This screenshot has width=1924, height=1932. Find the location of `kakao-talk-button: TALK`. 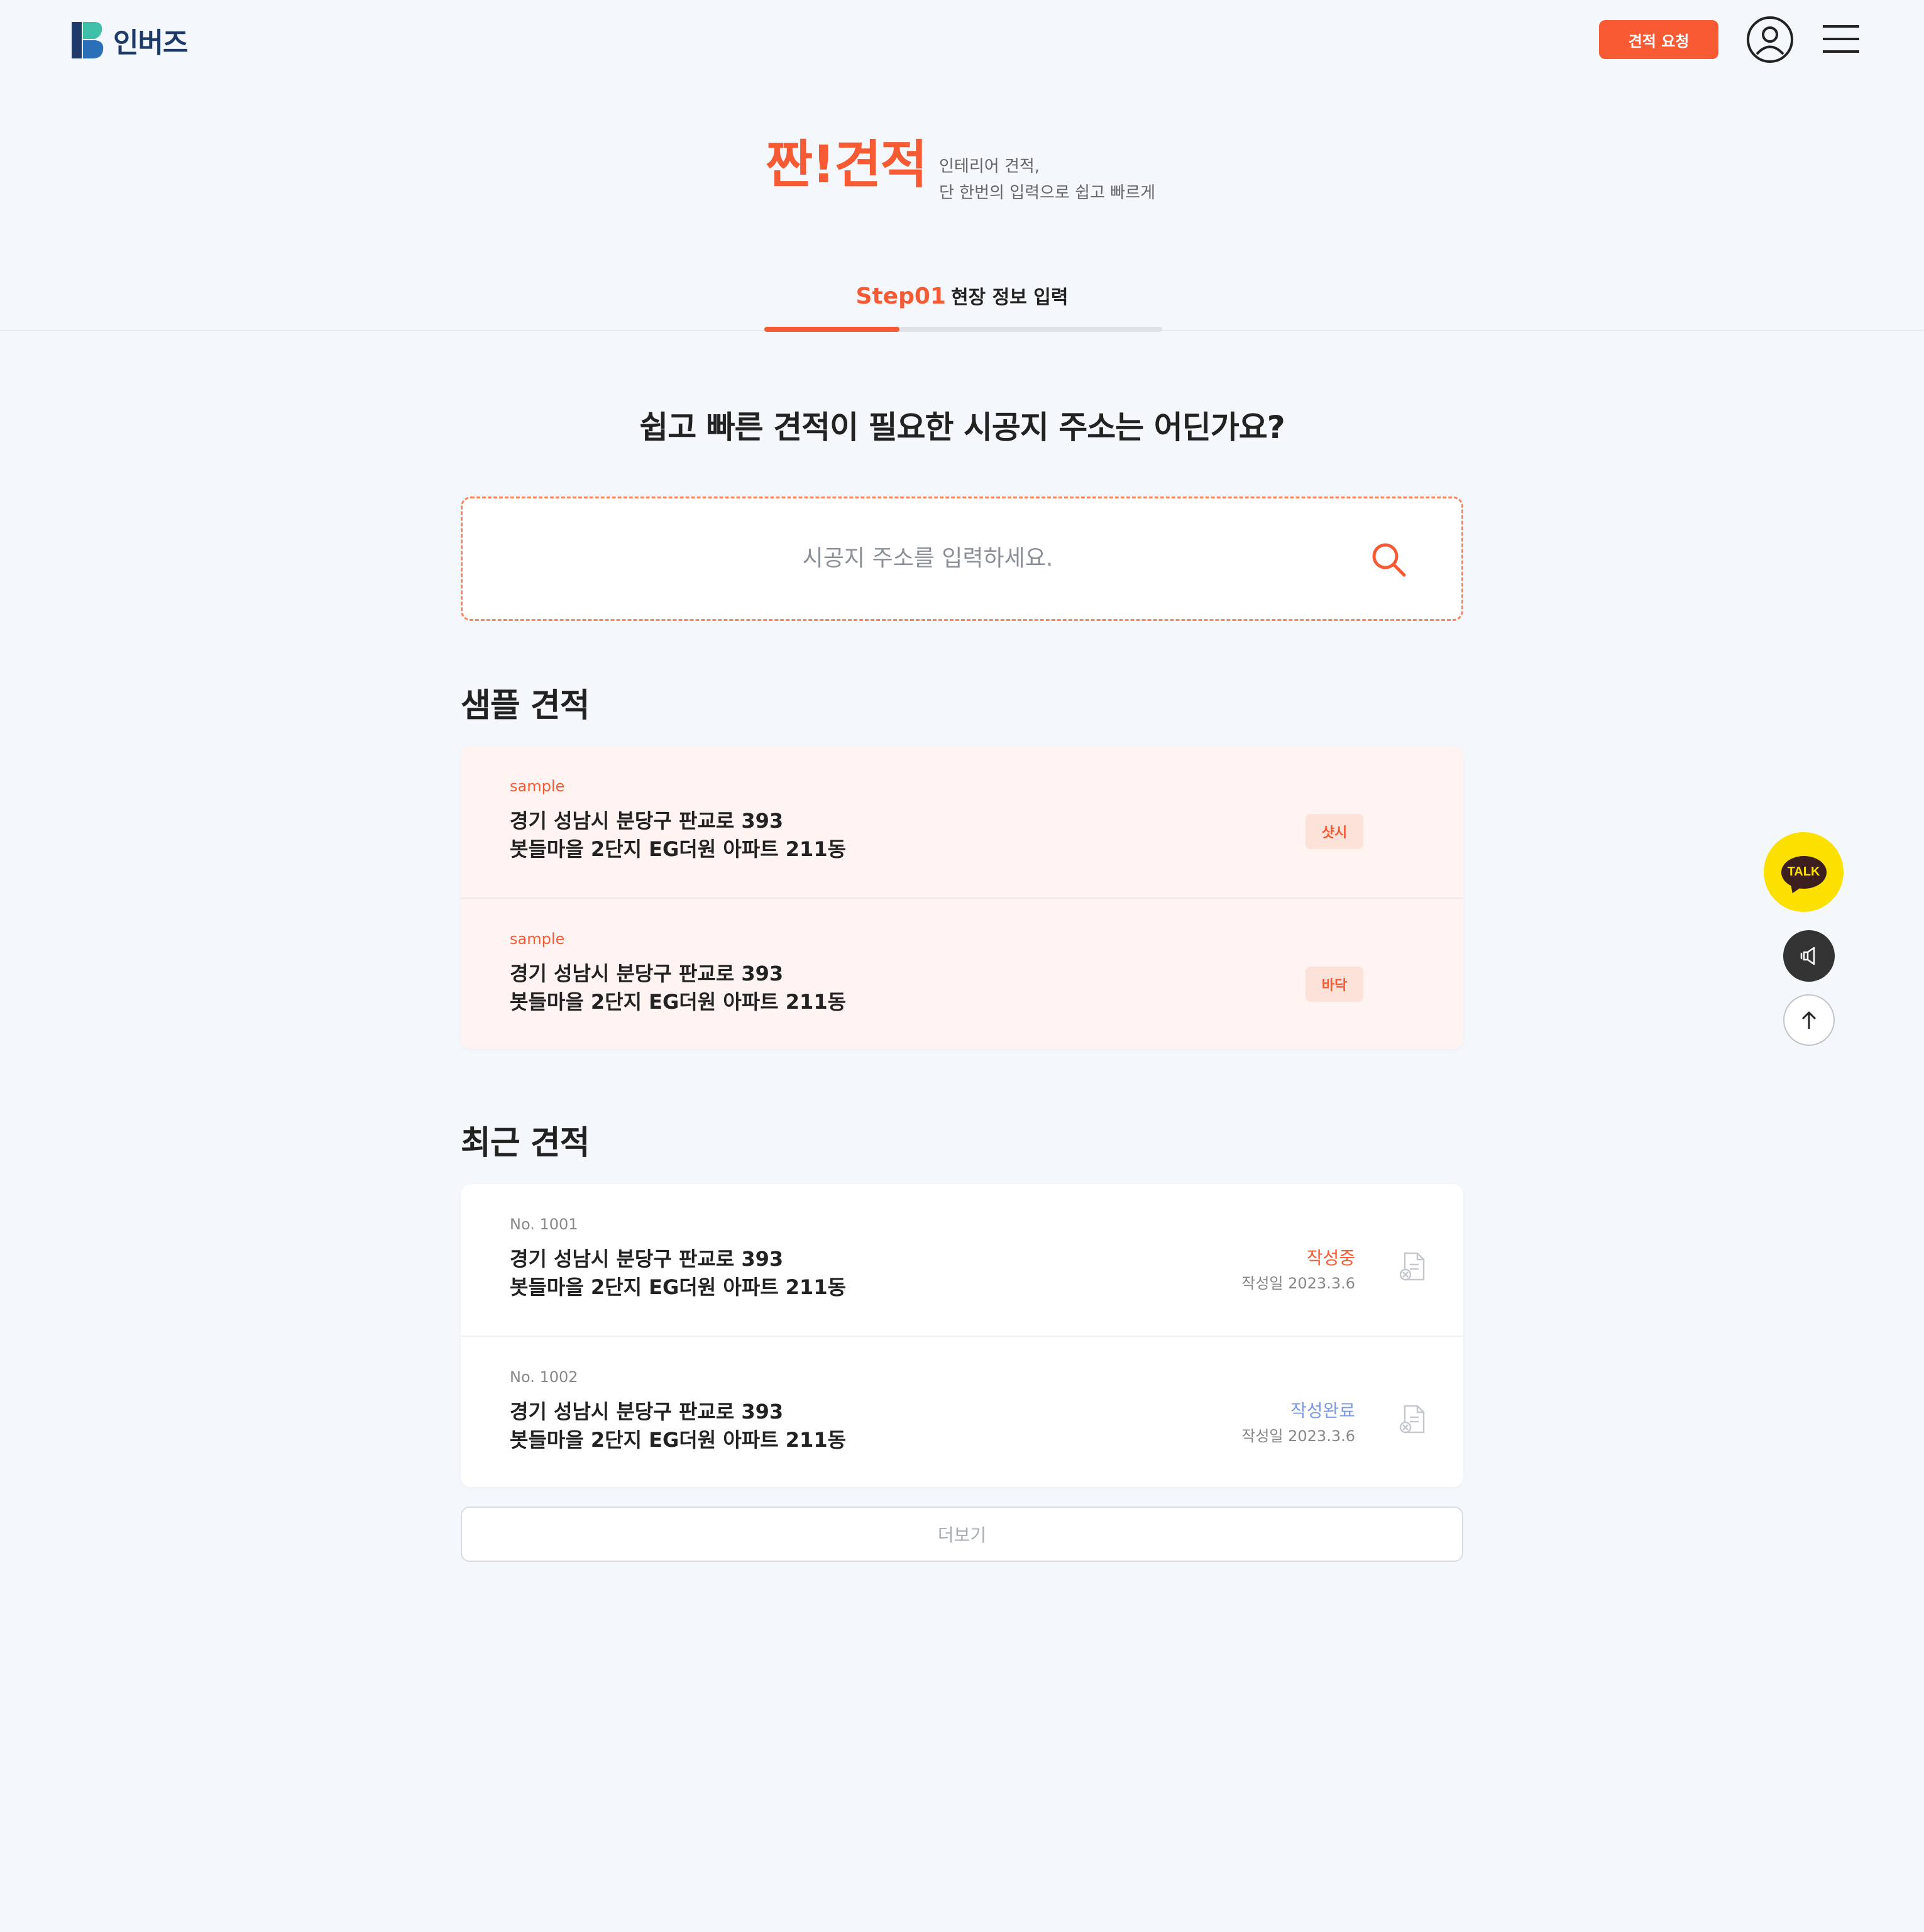

kakao-talk-button: TALK is located at coordinates (1804, 872).